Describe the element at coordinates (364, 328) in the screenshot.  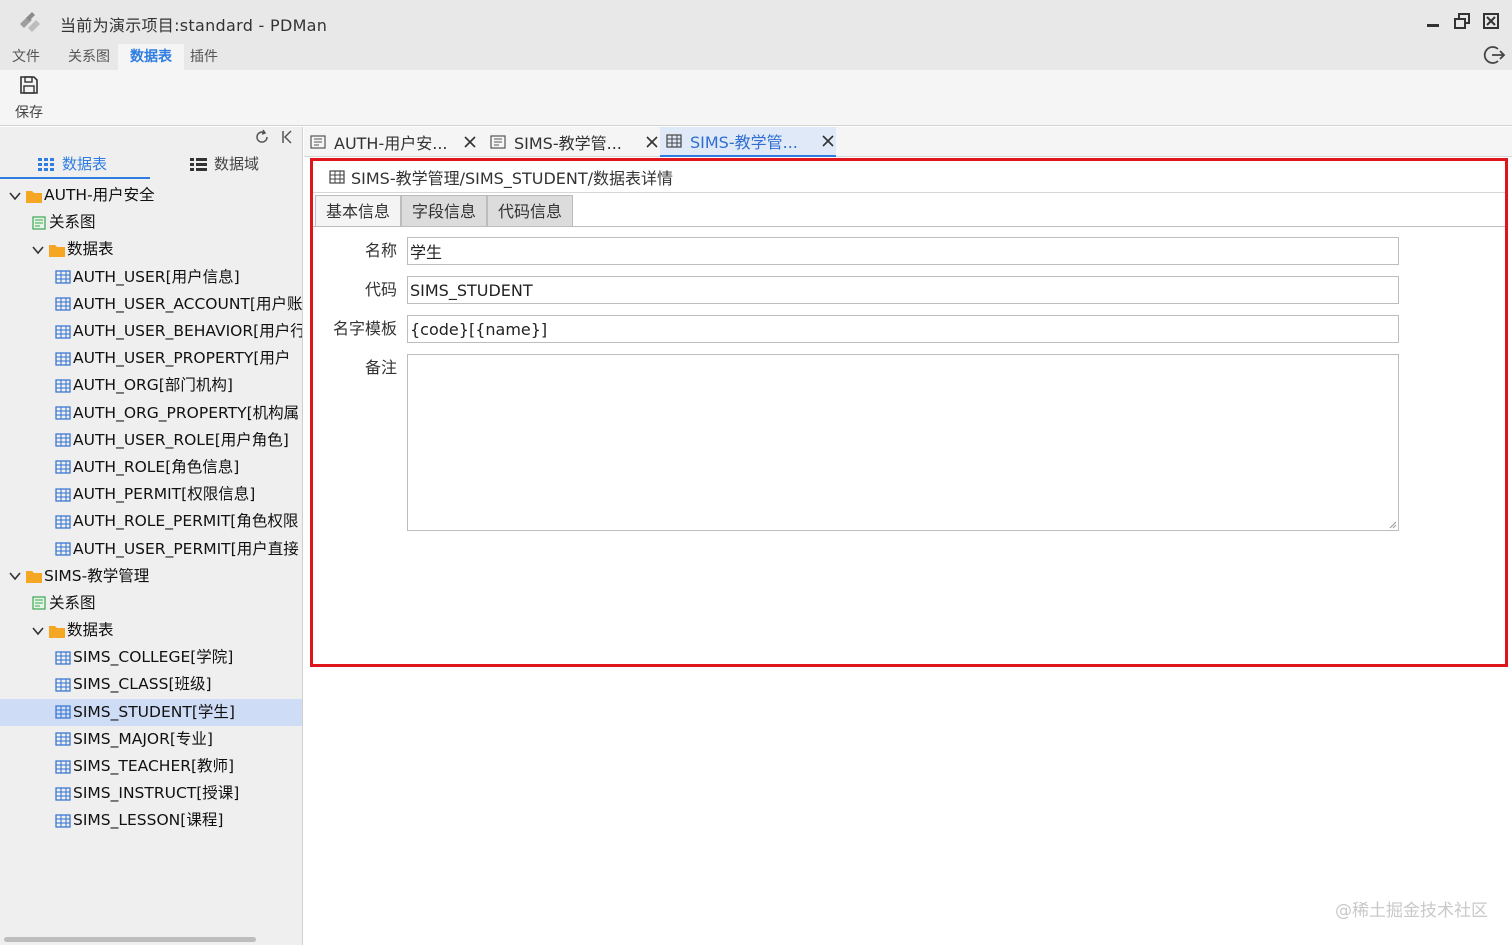
I see `name-template-label: 名字模板` at that location.